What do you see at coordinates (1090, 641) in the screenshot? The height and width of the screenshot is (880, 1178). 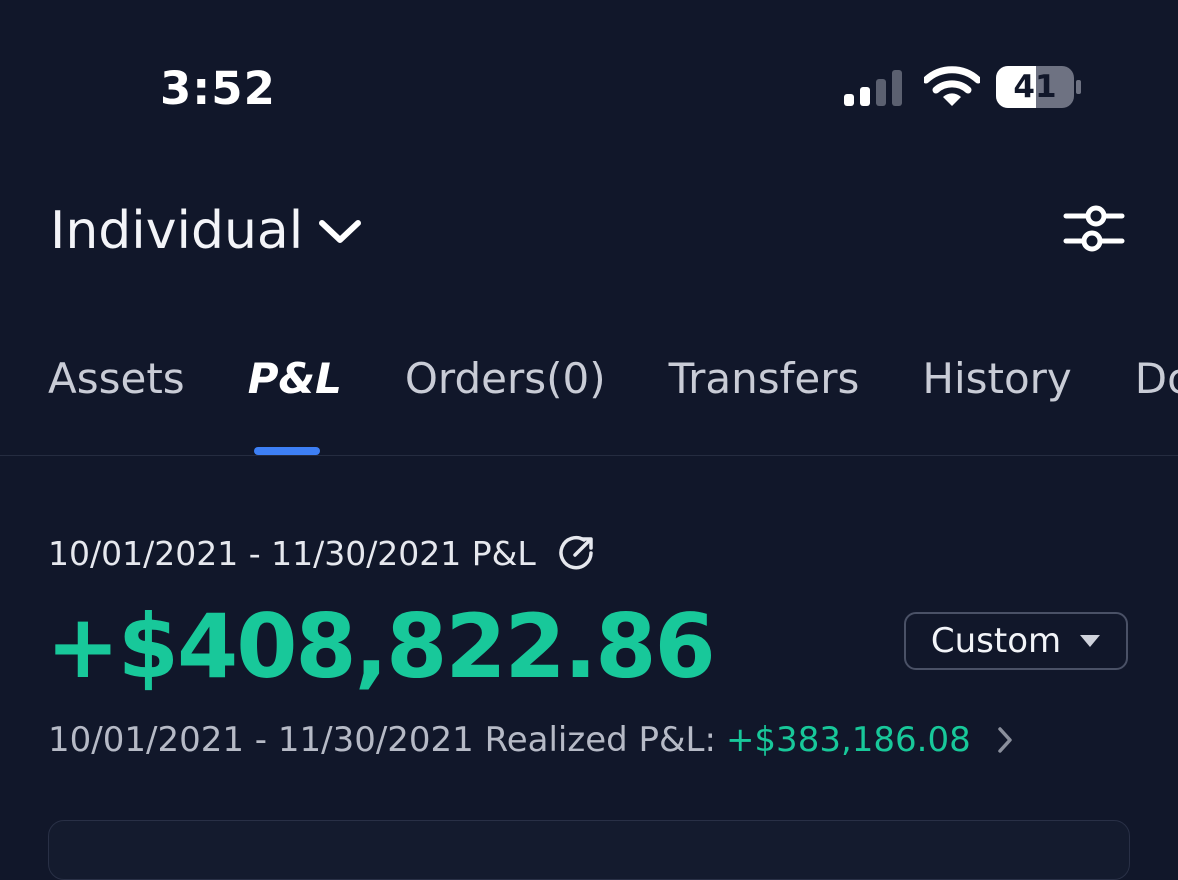 I see `caret-down-icon` at bounding box center [1090, 641].